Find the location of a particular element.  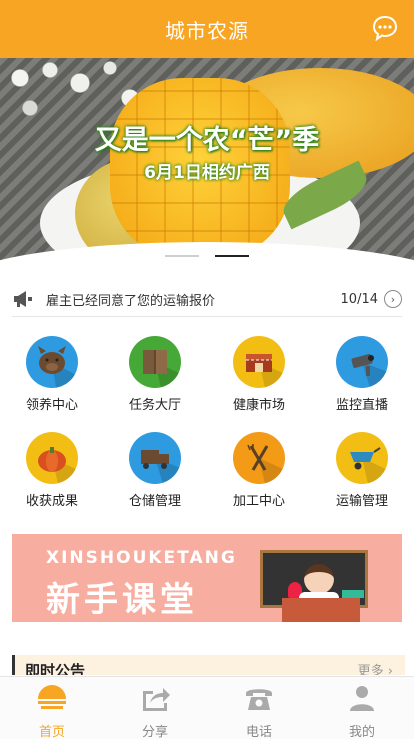

page-title: 城市农源 is located at coordinates (207, 30).